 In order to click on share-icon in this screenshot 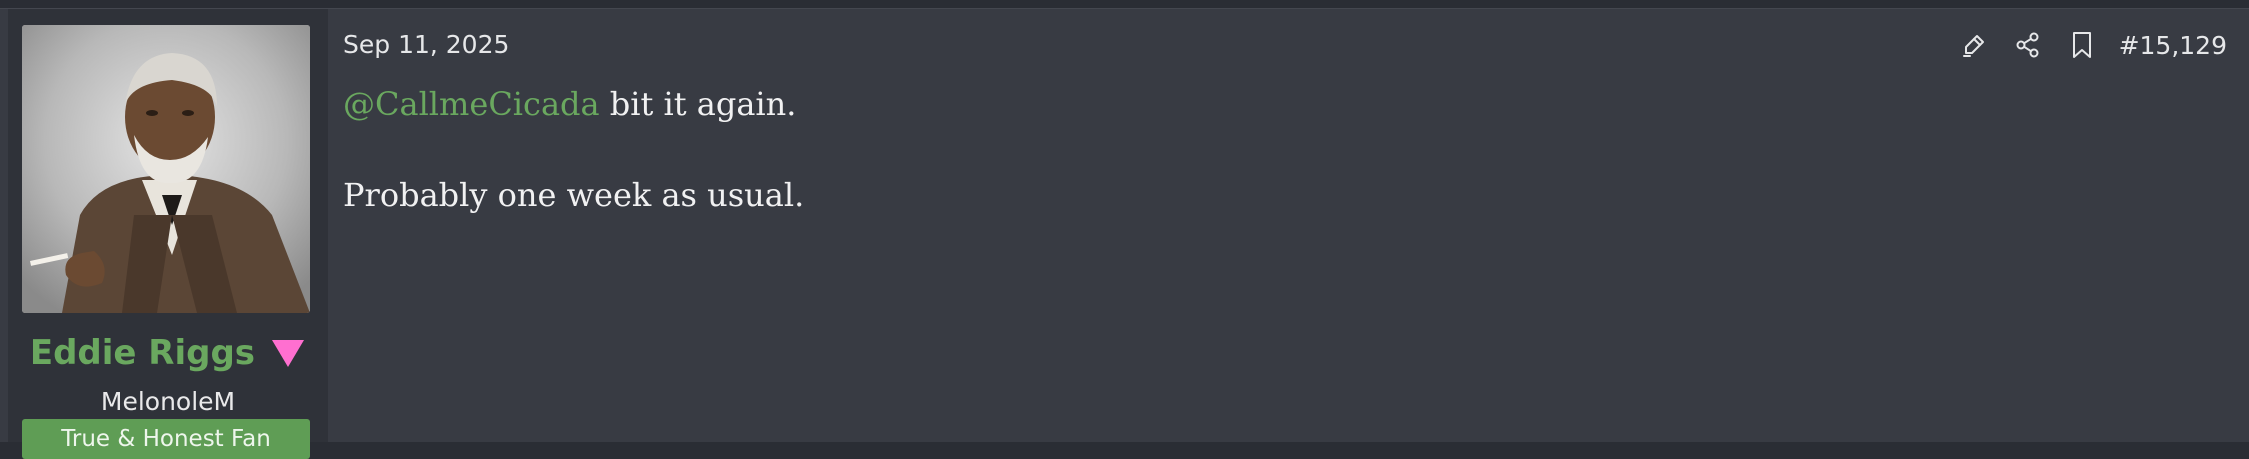, I will do `click(2027, 45)`.